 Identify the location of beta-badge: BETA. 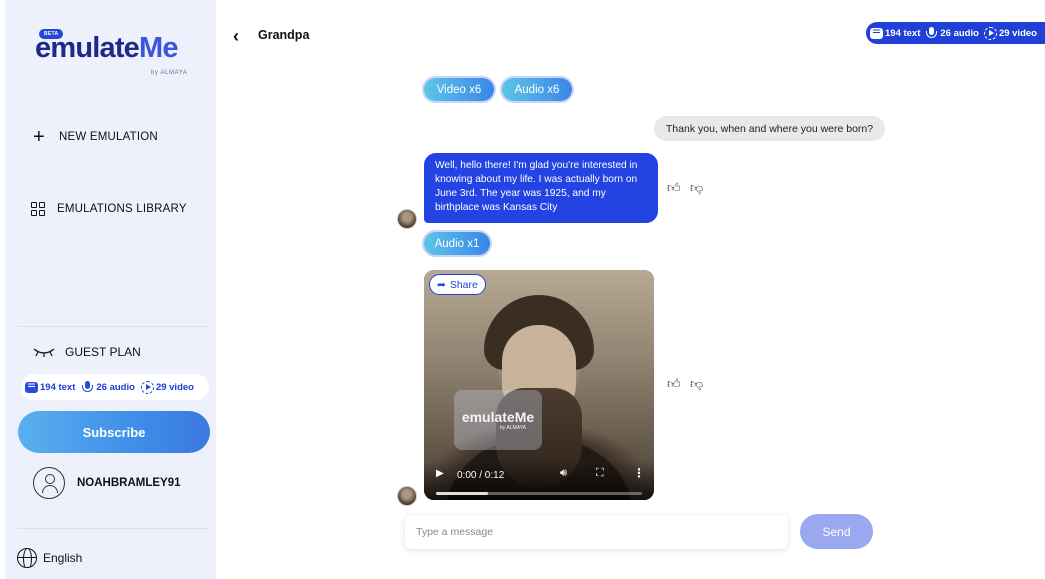
(51, 34).